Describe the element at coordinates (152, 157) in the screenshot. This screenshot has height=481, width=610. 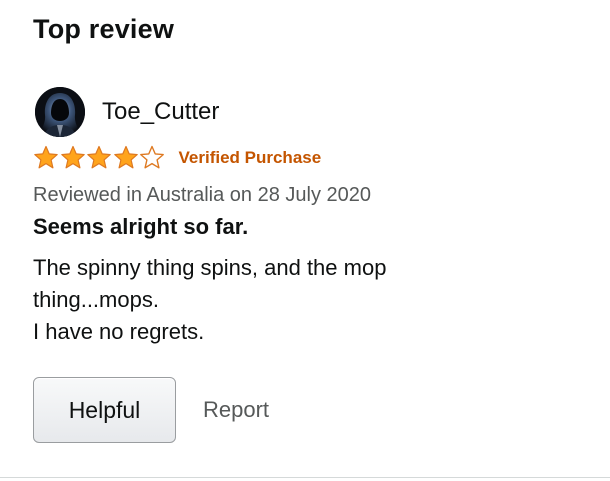
I see `star-empty-icon` at that location.